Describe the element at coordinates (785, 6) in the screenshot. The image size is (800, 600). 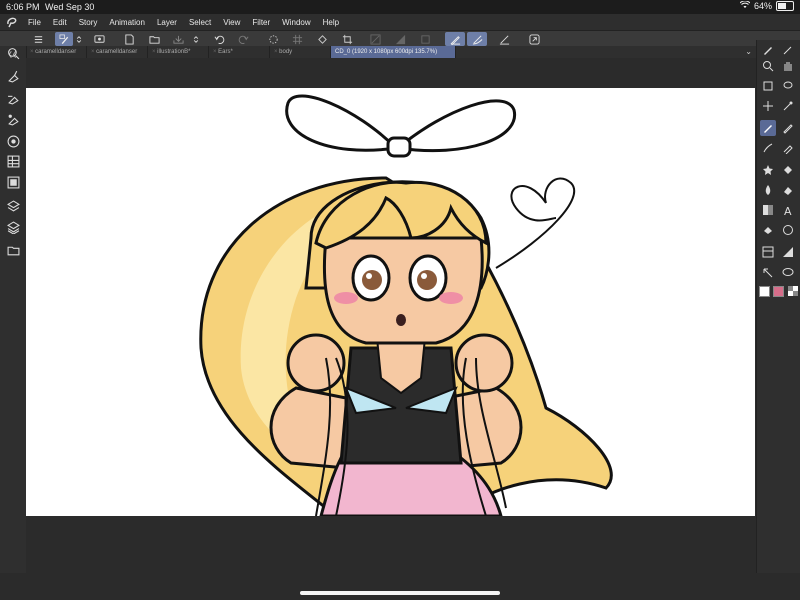
I see `battery-icon` at that location.